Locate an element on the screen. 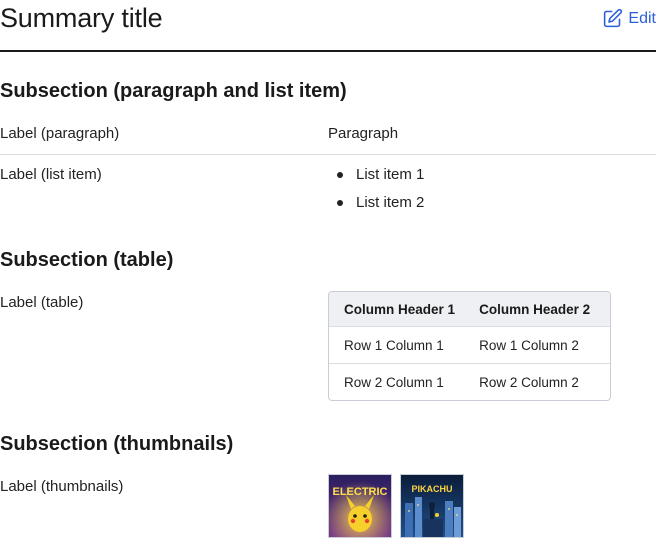 This screenshot has height=539, width=656. row-divider is located at coordinates (328, 154).